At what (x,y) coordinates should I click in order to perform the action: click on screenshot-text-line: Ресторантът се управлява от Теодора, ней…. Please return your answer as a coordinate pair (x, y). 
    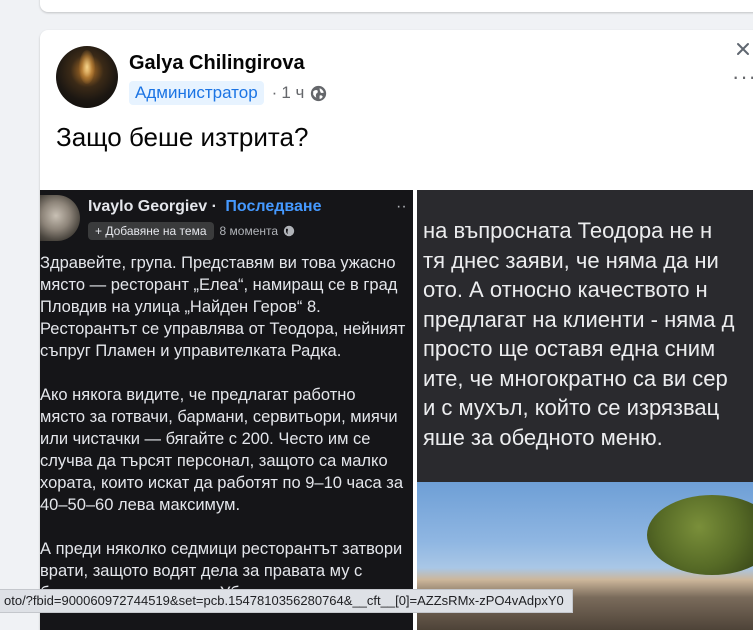
    Looking at the image, I should click on (223, 329).